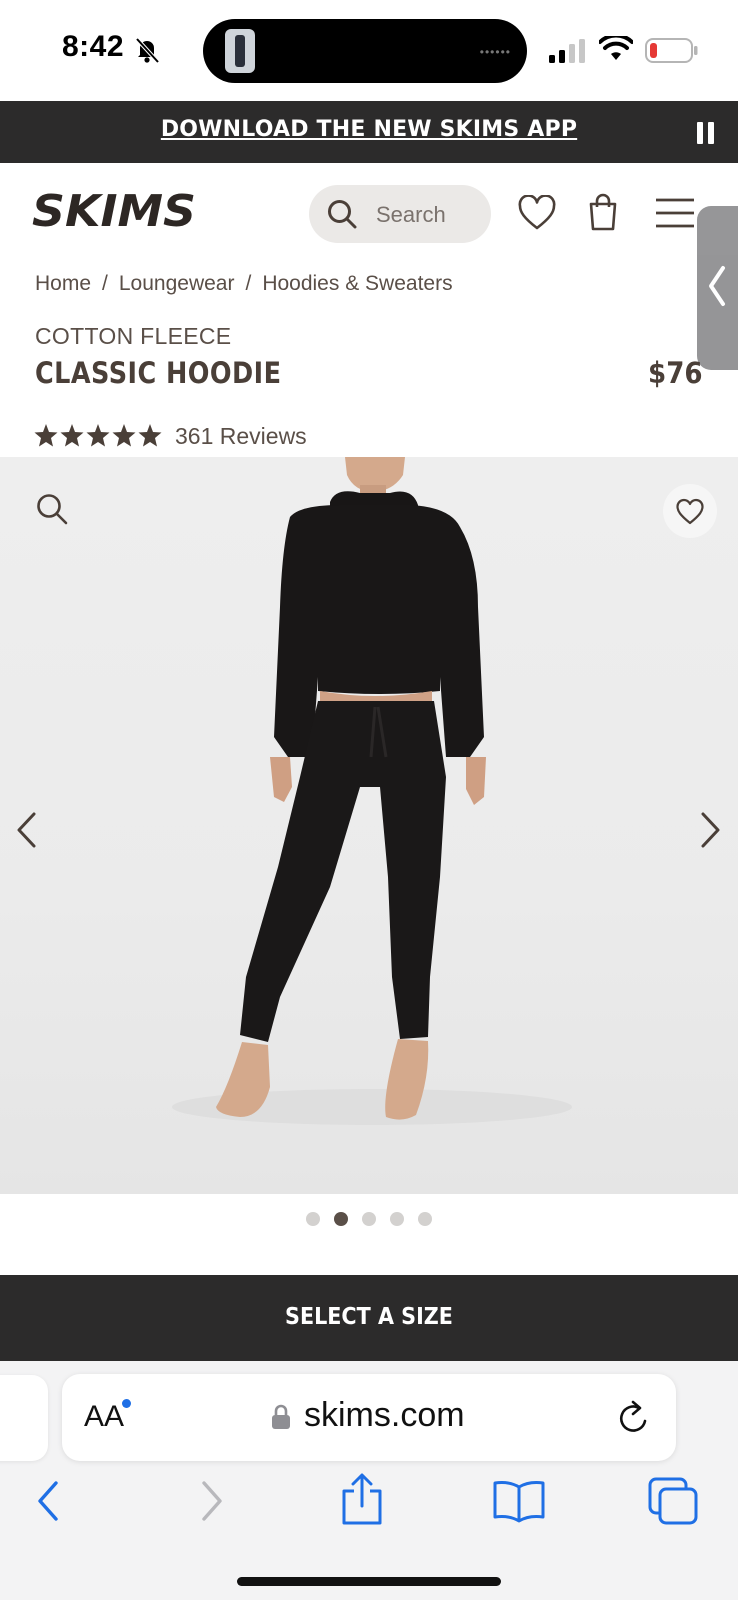 This screenshot has width=738, height=1600. I want to click on heart-icon, so click(690, 511).